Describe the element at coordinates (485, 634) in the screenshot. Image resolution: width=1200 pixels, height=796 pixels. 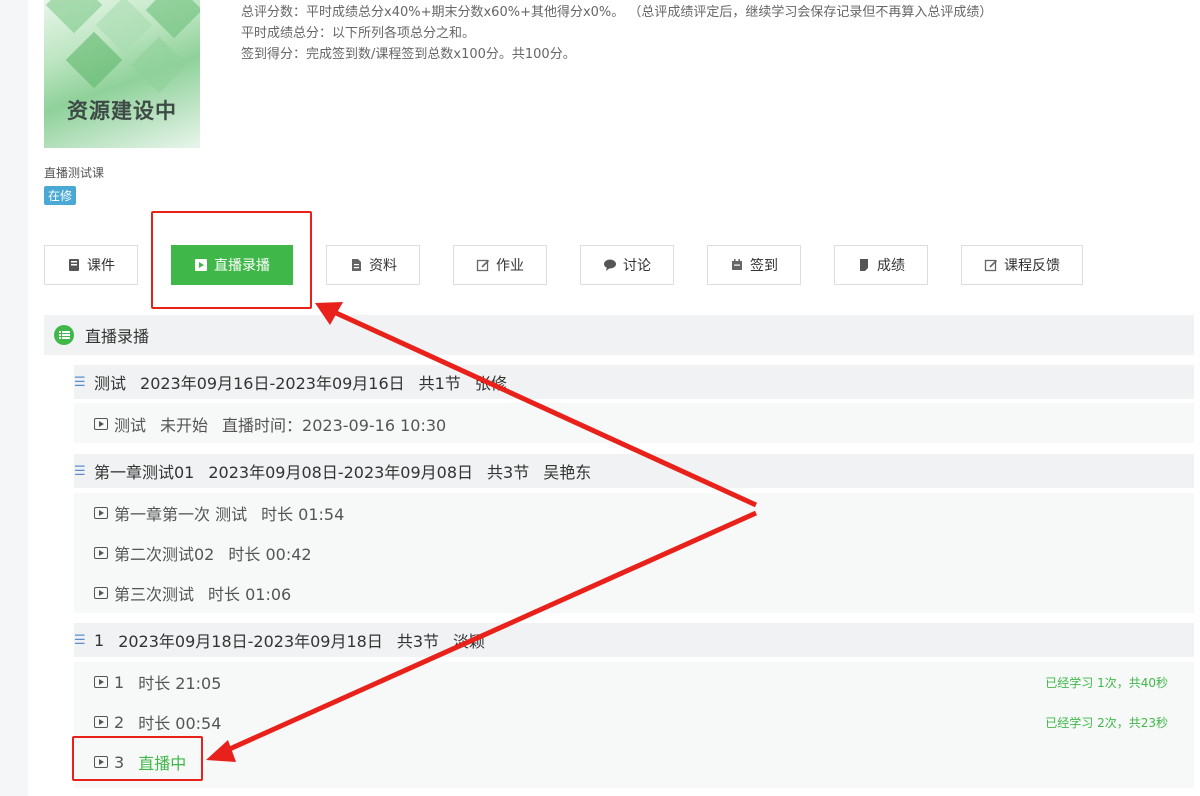
I see `arrow-to-live` at that location.